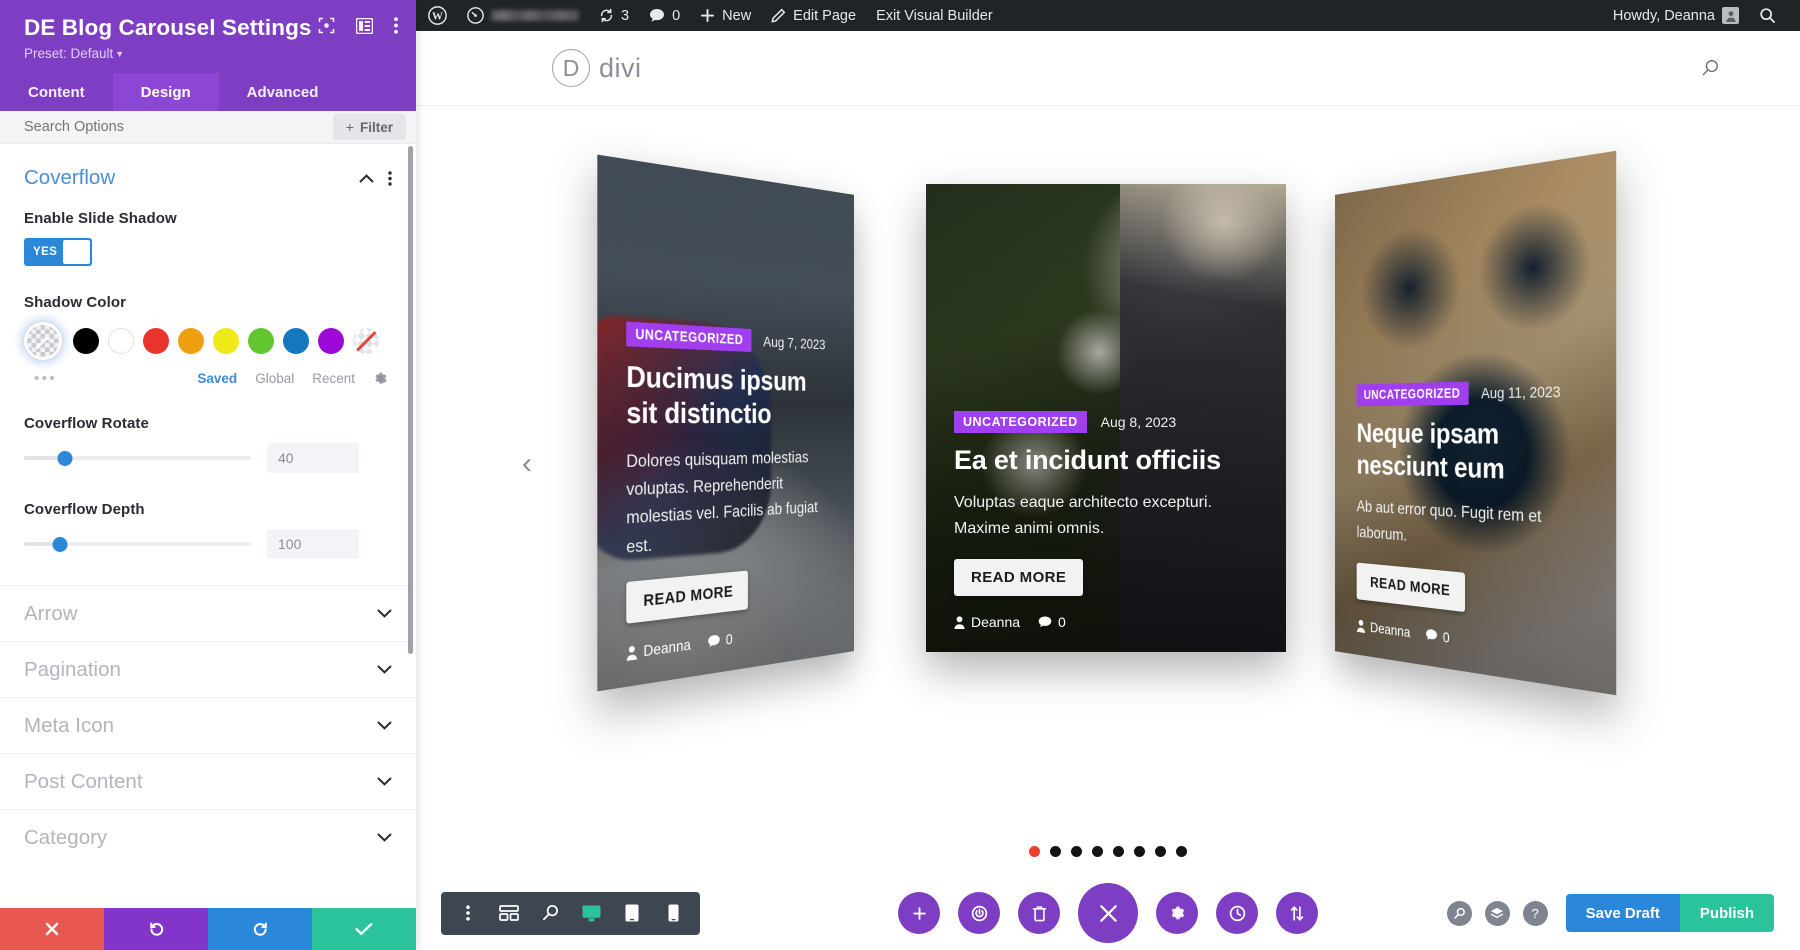  What do you see at coordinates (523, 15) in the screenshot?
I see `site-name` at bounding box center [523, 15].